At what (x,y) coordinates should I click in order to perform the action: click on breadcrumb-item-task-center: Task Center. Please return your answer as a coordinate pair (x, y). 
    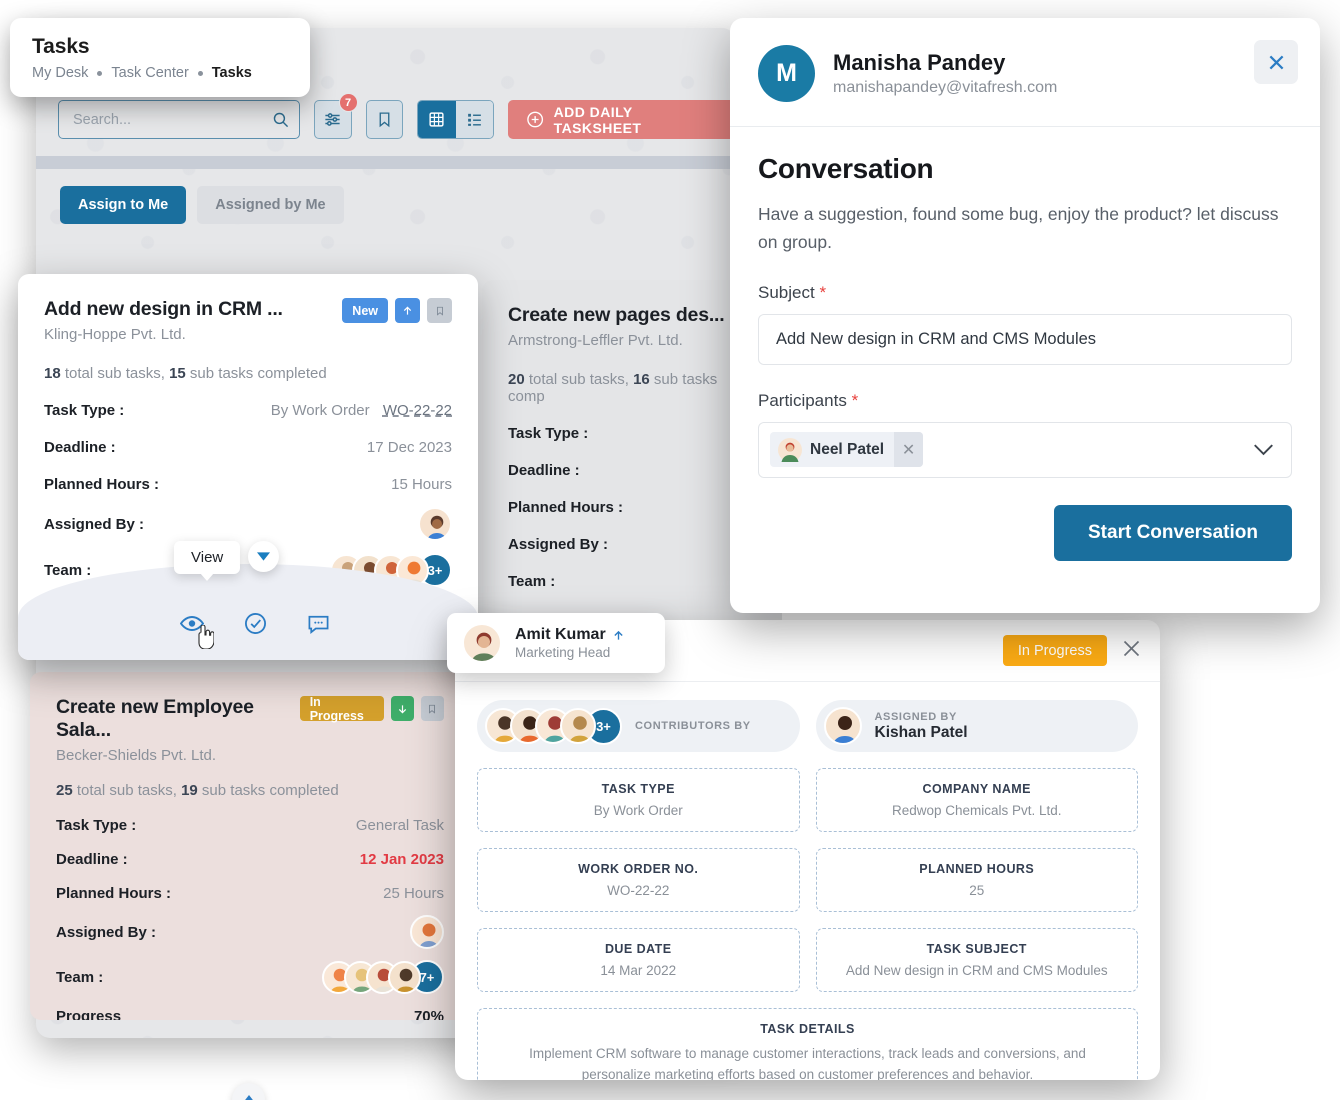
    Looking at the image, I should click on (149, 73).